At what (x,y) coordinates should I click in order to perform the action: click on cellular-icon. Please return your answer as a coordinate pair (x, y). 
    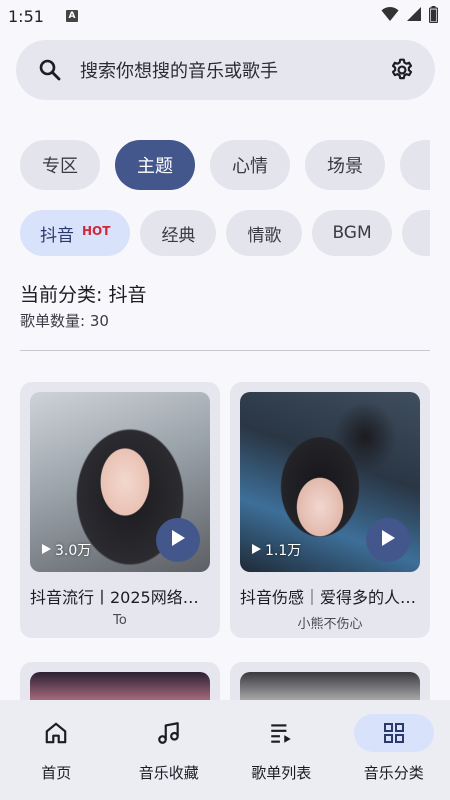
    Looking at the image, I should click on (414, 16).